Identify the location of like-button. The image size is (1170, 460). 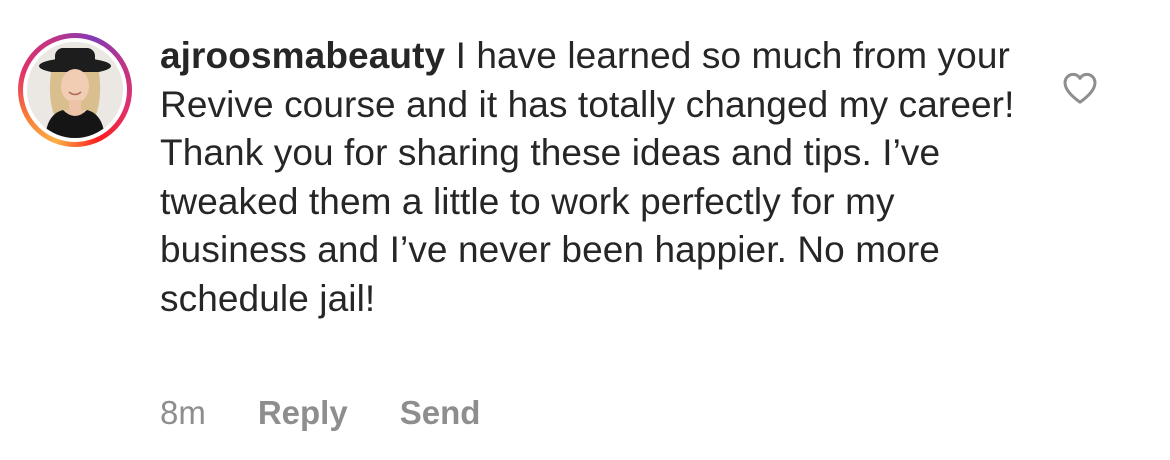
(1080, 88).